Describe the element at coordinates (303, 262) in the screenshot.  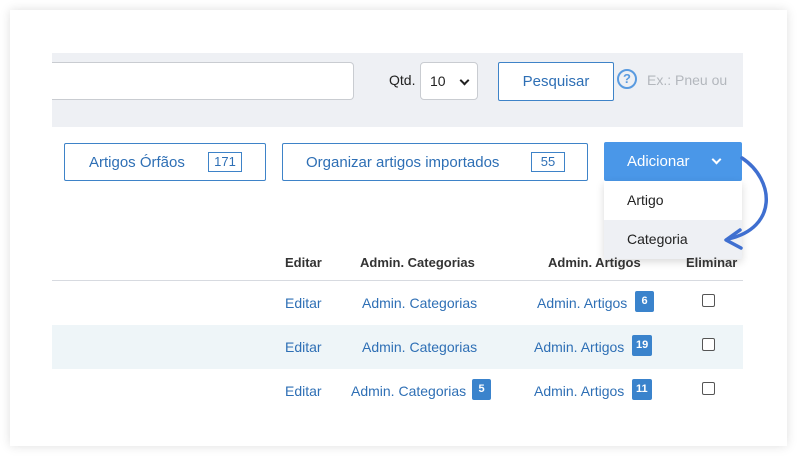
I see `header-edit: Editar` at that location.